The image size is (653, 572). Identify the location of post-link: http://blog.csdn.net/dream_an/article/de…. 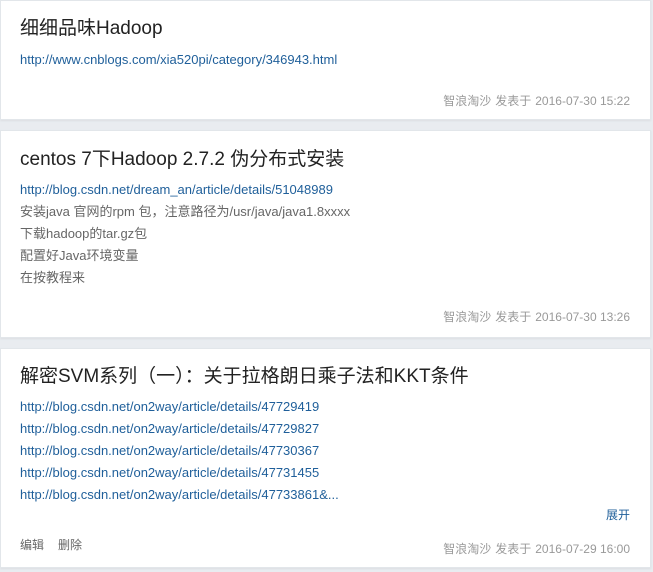
(325, 190).